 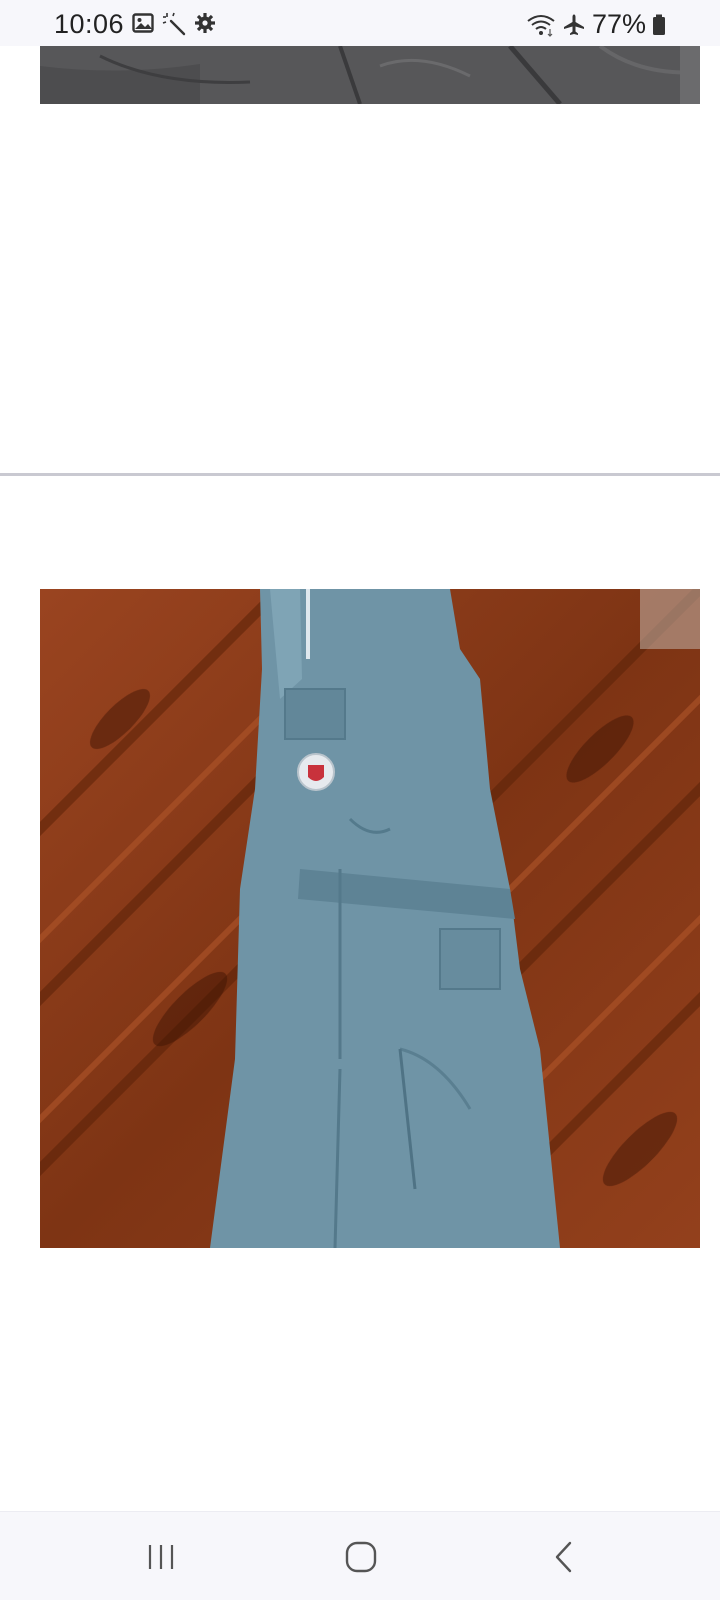 I want to click on recents-icon, so click(x=161, y=1557).